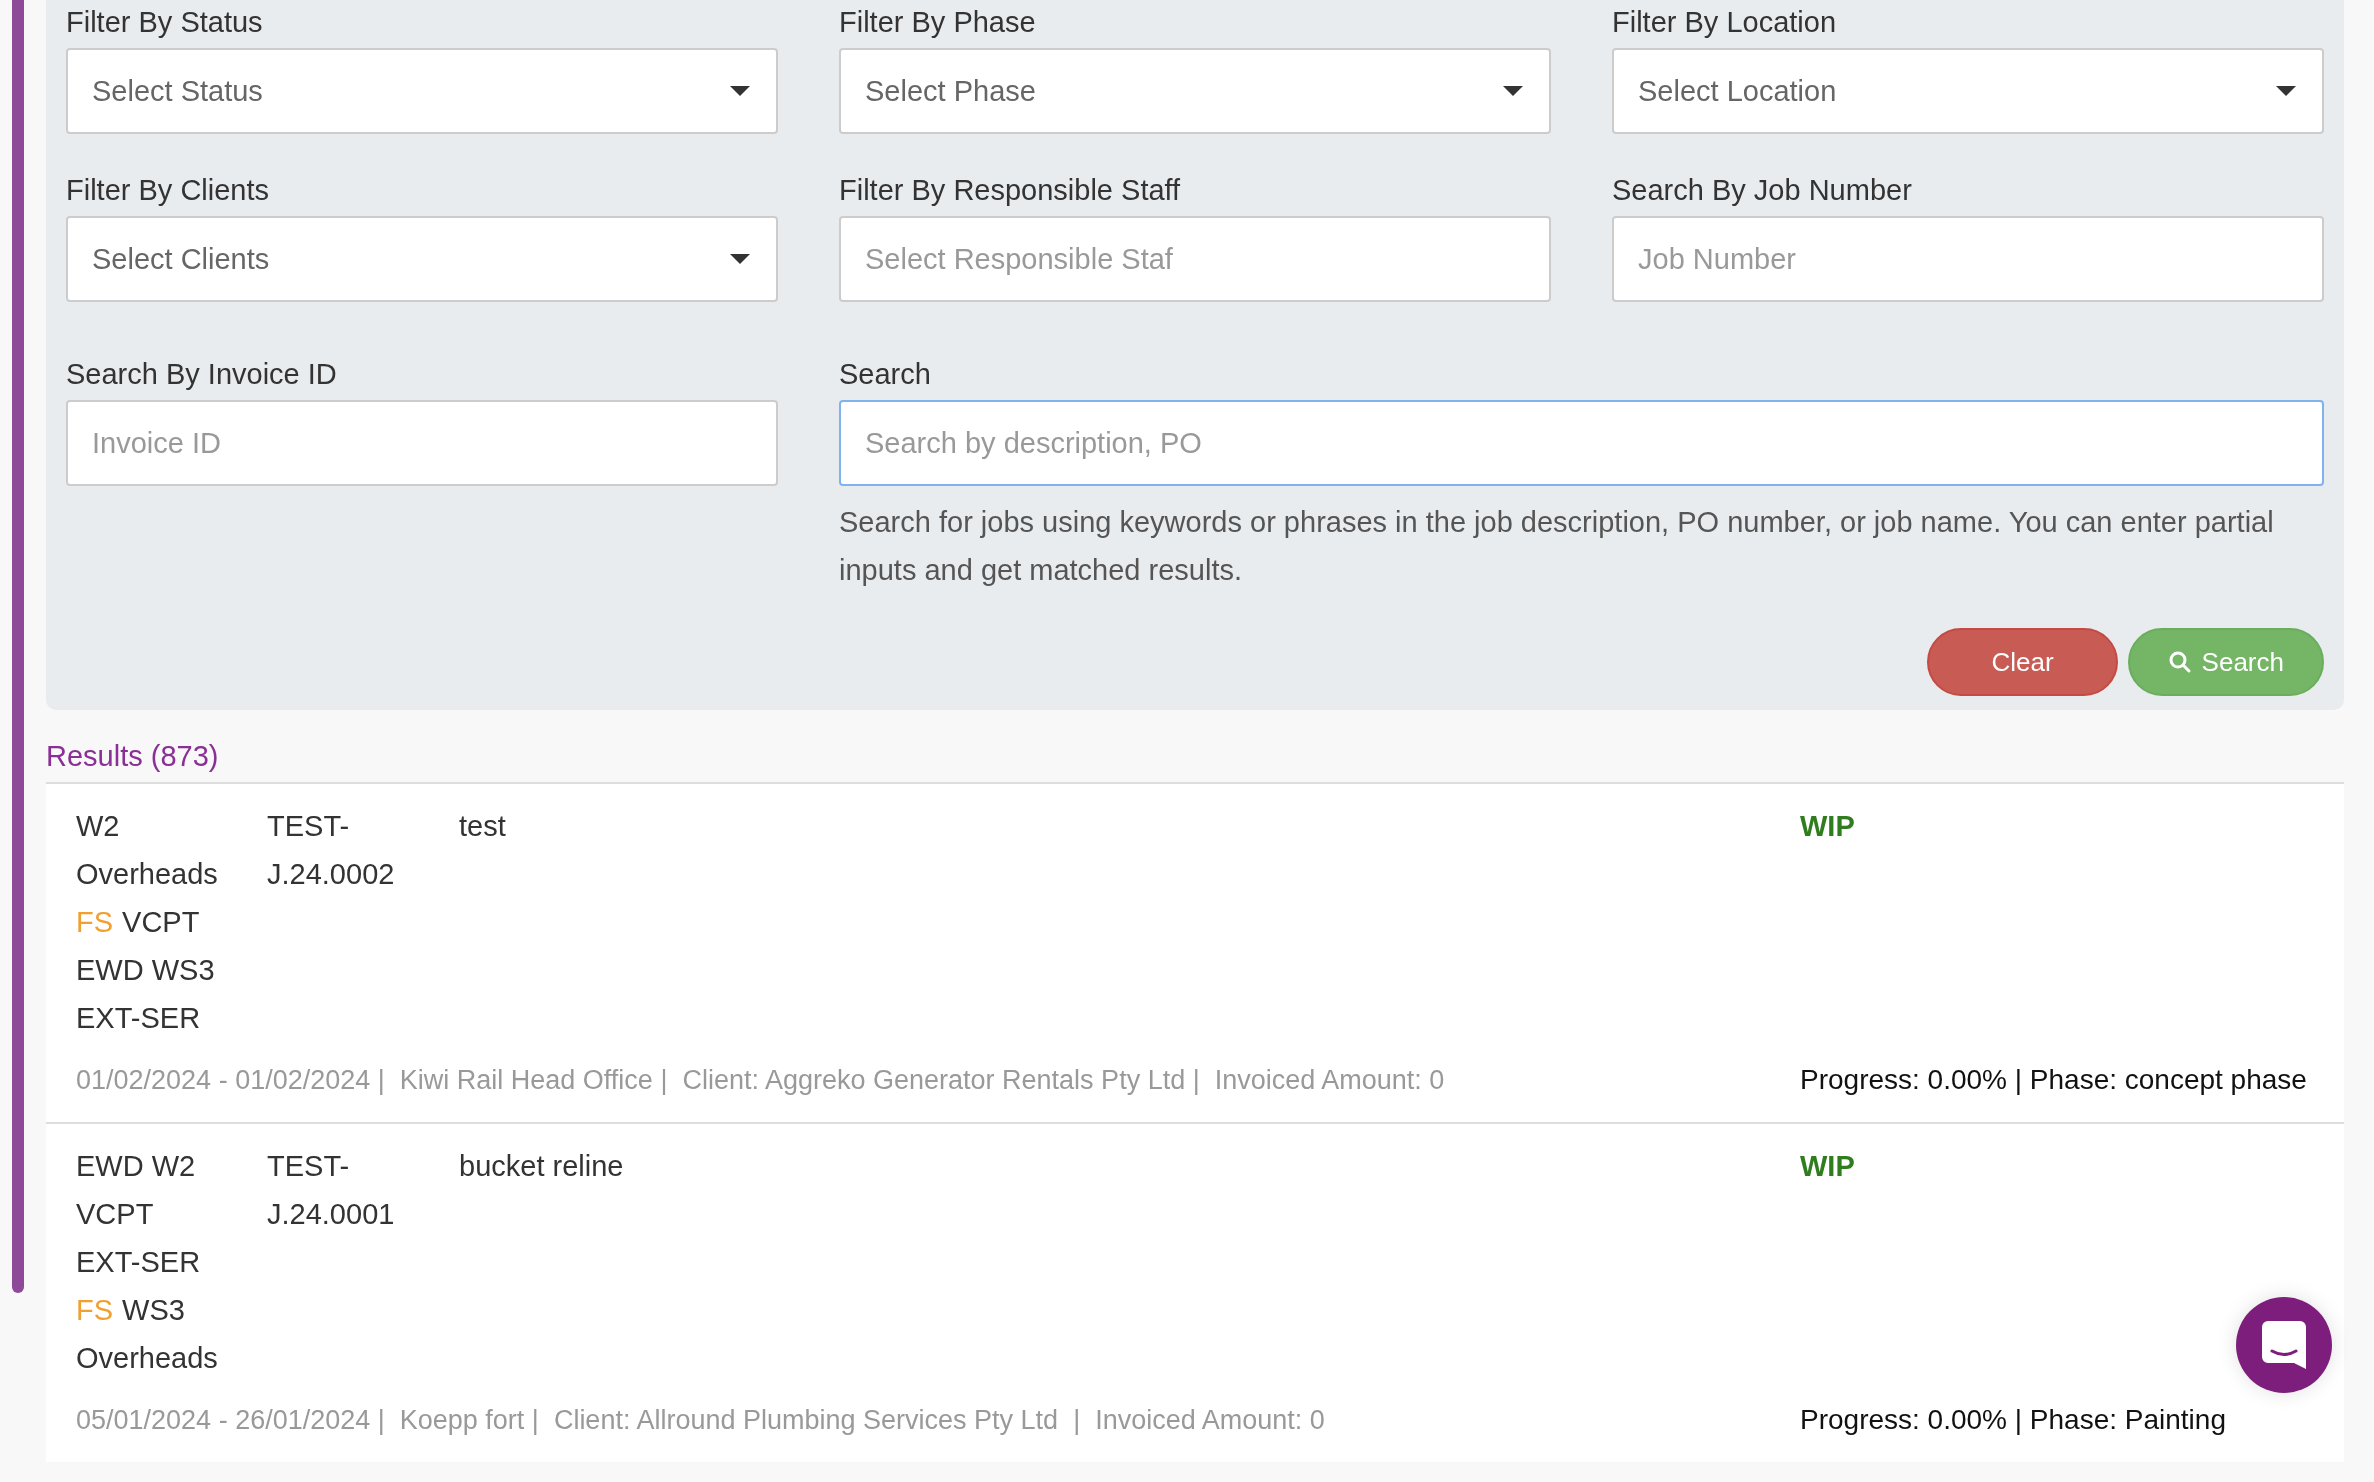 The image size is (2374, 1482). Describe the element at coordinates (701, 1420) in the screenshot. I see `job-meta: 05/01/2024 - 26/01/2024 | Koepp fort | Client: Allround Plumbing Services Pty Ltd | Invoiced Amount: 0` at that location.